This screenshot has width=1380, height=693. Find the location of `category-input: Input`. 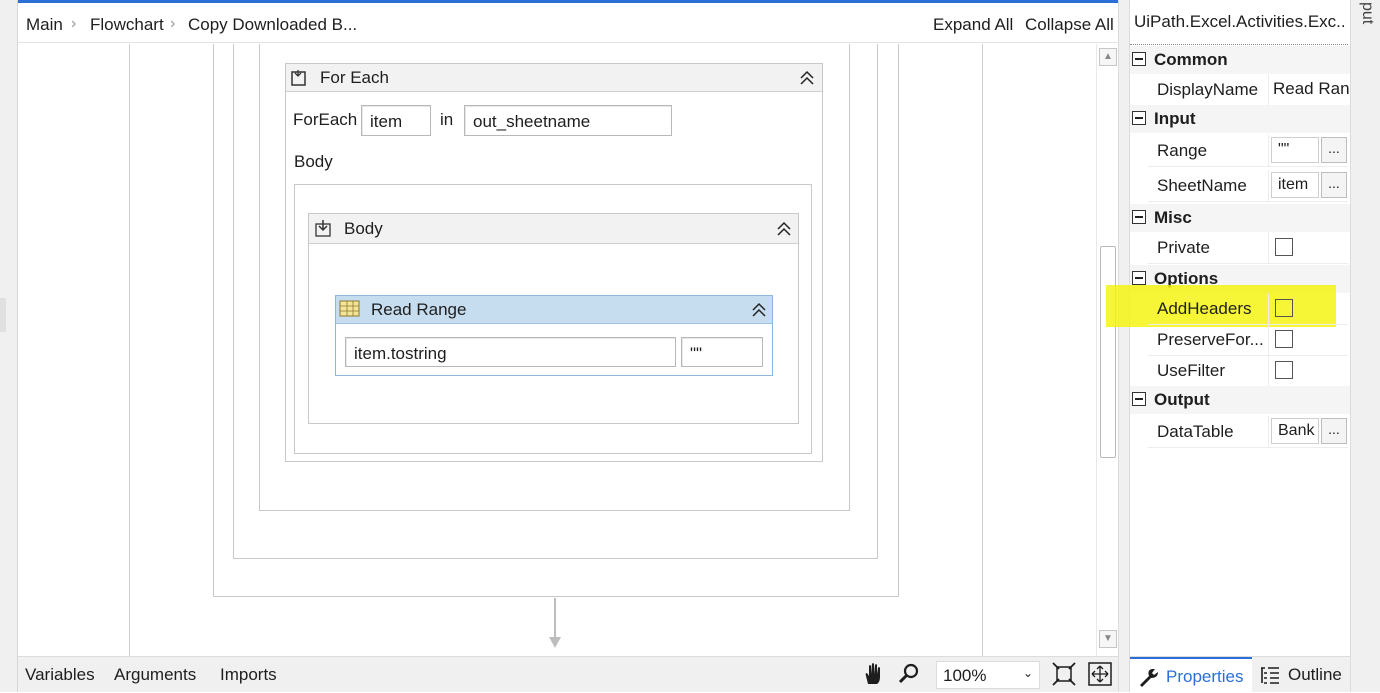

category-input: Input is located at coordinates (1240, 119).